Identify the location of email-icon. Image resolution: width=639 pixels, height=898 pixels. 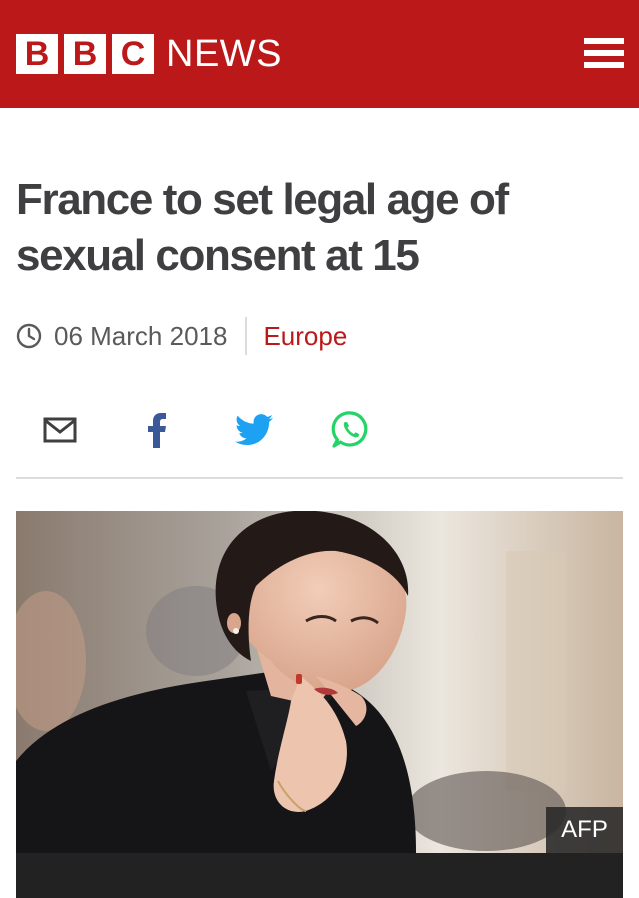
(60, 430).